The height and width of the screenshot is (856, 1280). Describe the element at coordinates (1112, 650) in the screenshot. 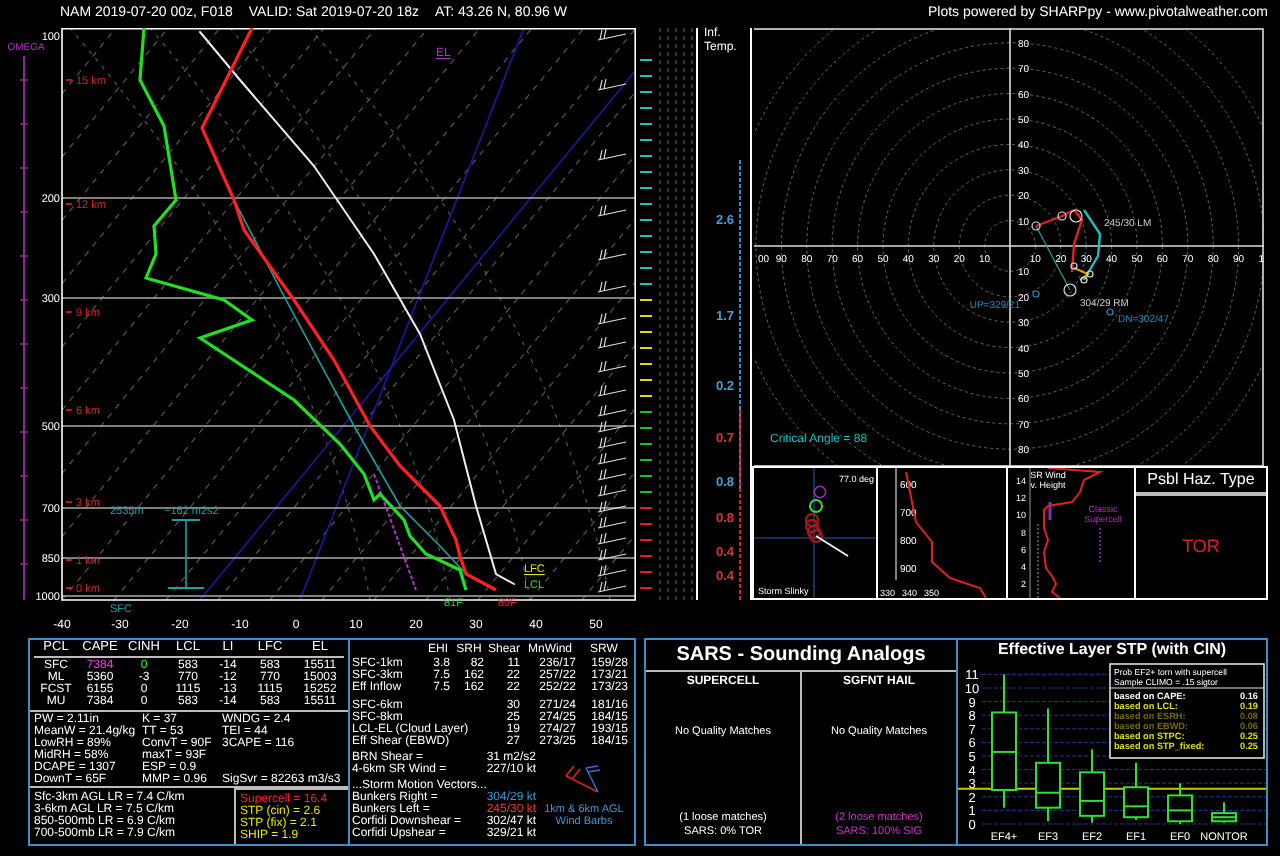

I see `chart-title: Effective Layer STP (with CIN)` at that location.